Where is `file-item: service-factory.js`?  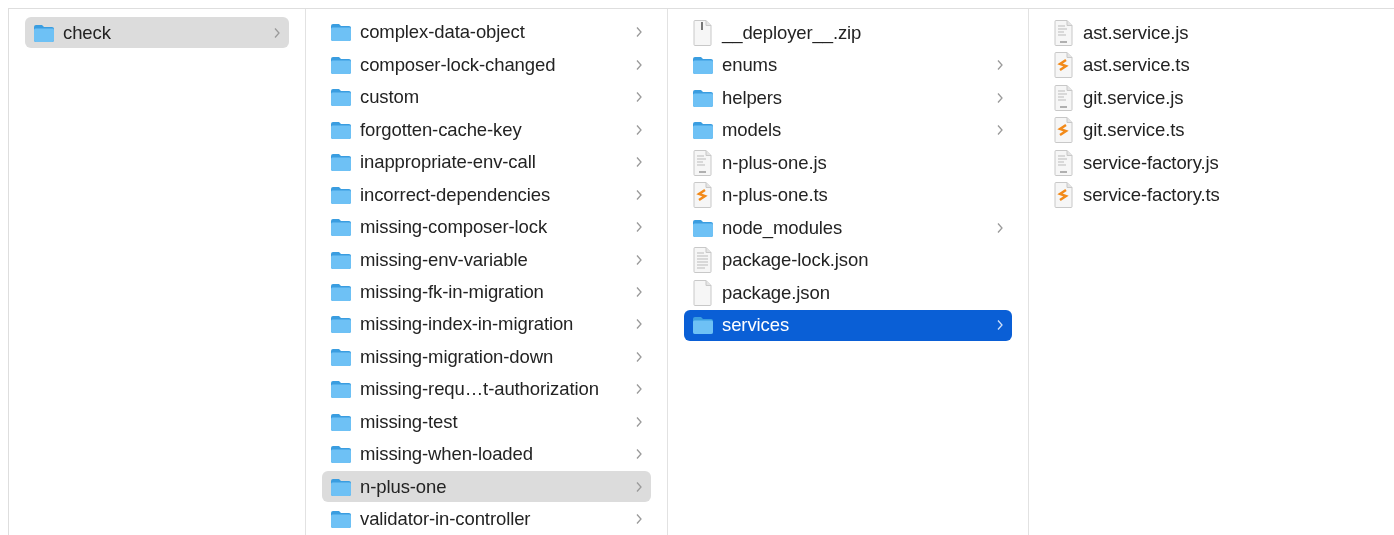 file-item: service-factory.js is located at coordinates (1211, 162).